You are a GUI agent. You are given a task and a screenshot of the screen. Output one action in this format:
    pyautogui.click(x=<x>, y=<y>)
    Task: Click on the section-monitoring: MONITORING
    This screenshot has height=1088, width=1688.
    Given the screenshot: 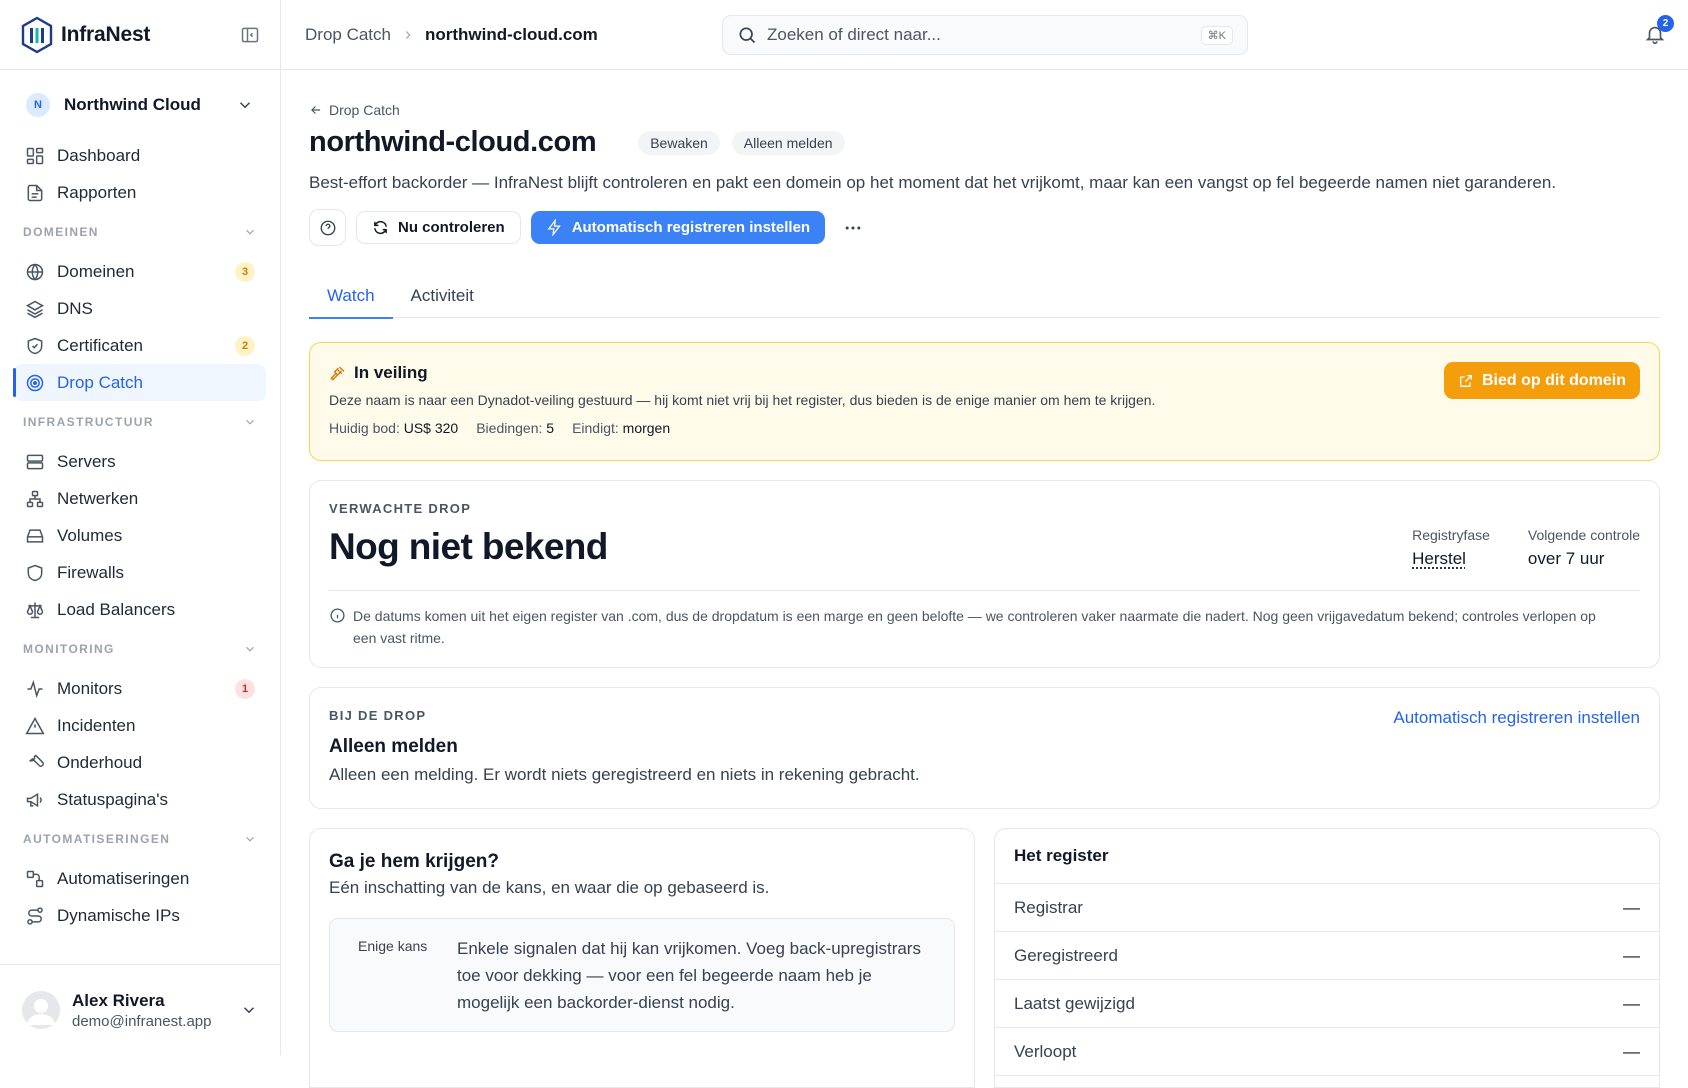 What is the action you would take?
    pyautogui.click(x=140, y=649)
    